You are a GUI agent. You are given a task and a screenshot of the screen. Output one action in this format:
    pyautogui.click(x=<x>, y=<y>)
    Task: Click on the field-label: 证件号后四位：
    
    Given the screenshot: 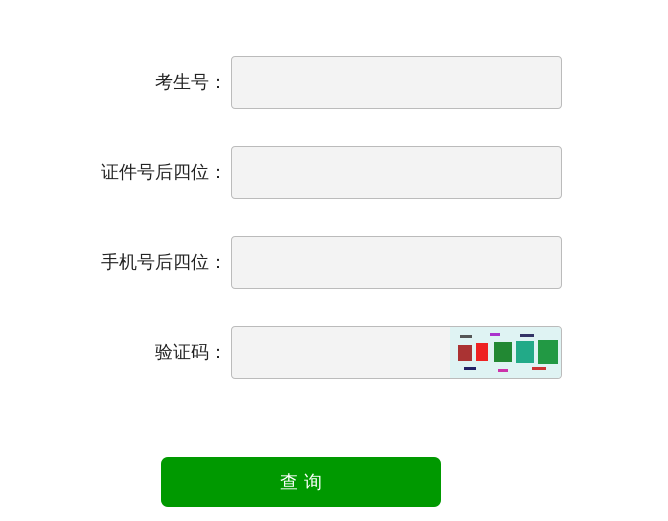 What is the action you would take?
    pyautogui.click(x=164, y=173)
    